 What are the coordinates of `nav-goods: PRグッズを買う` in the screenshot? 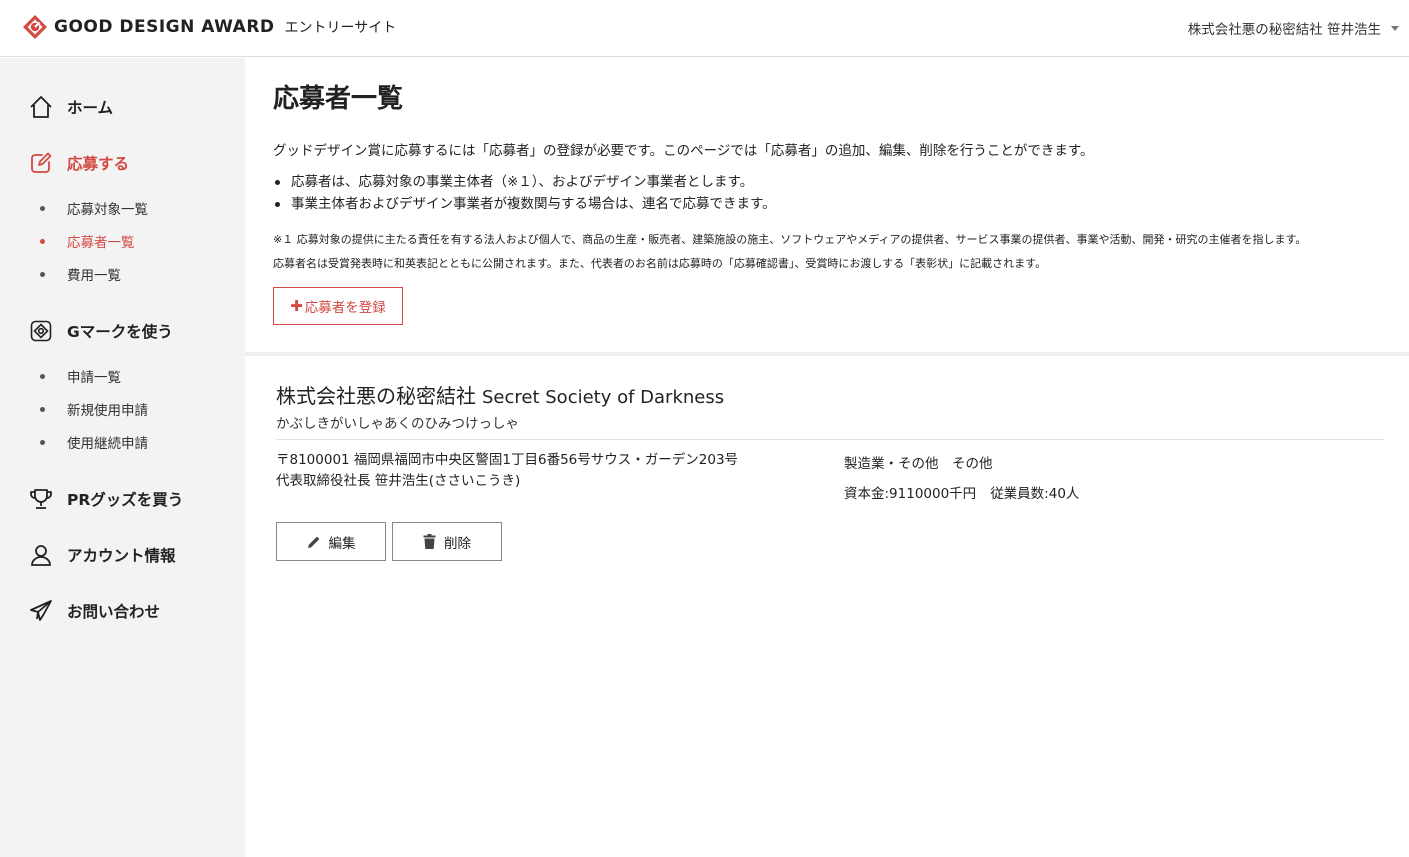 It's located at (105, 499).